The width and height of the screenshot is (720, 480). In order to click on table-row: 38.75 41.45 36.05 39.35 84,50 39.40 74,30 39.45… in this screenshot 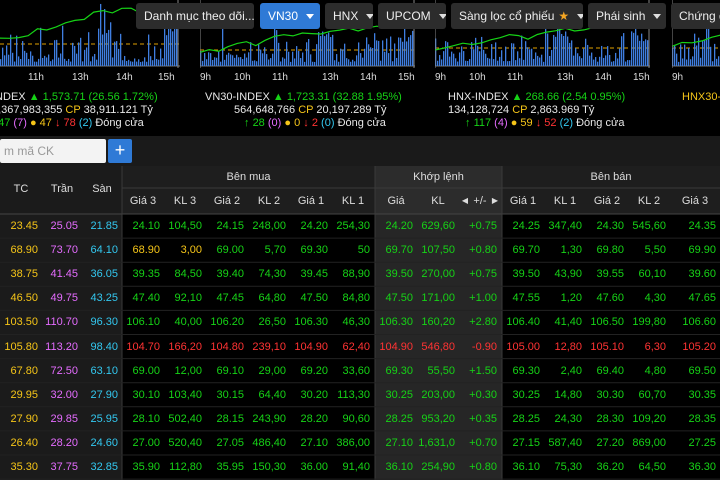, I will do `click(360, 274)`.